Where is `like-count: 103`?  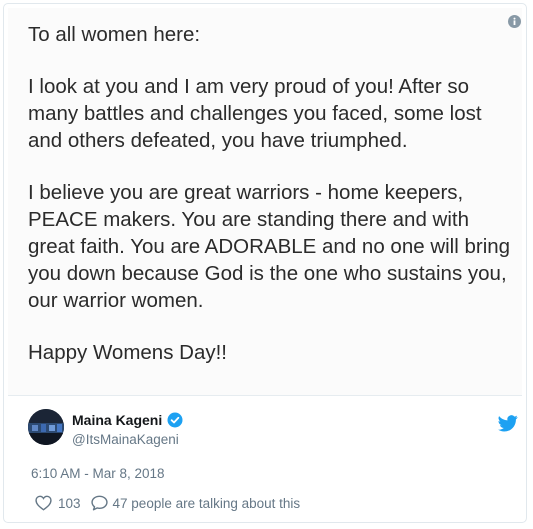 like-count: 103 is located at coordinates (69, 503).